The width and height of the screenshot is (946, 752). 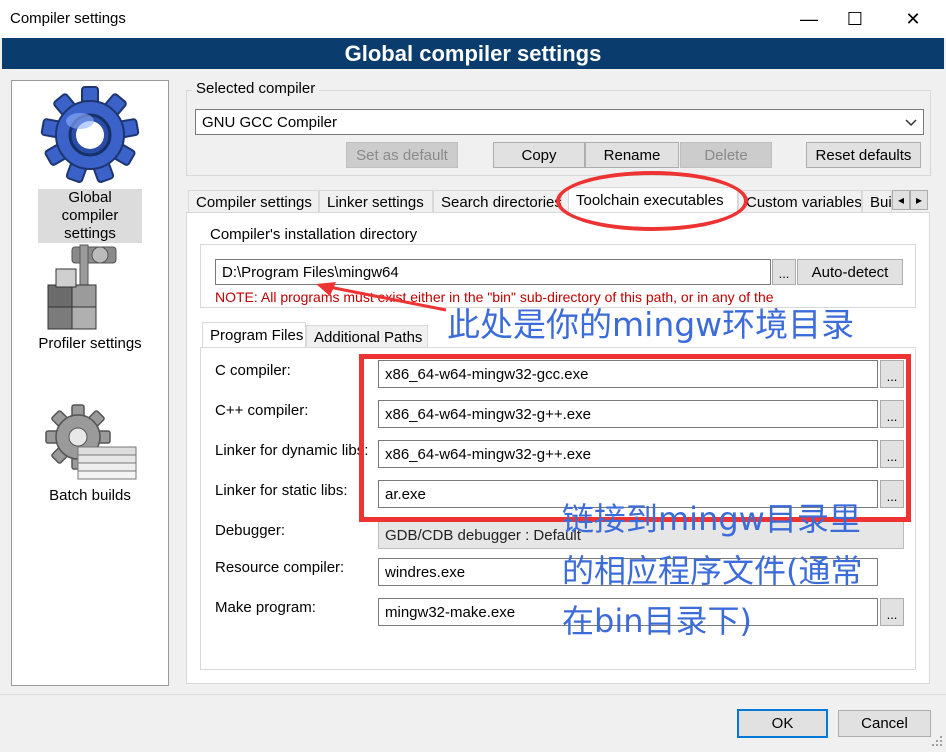 I want to click on tab-scroll-left-button: ◂, so click(x=901, y=200).